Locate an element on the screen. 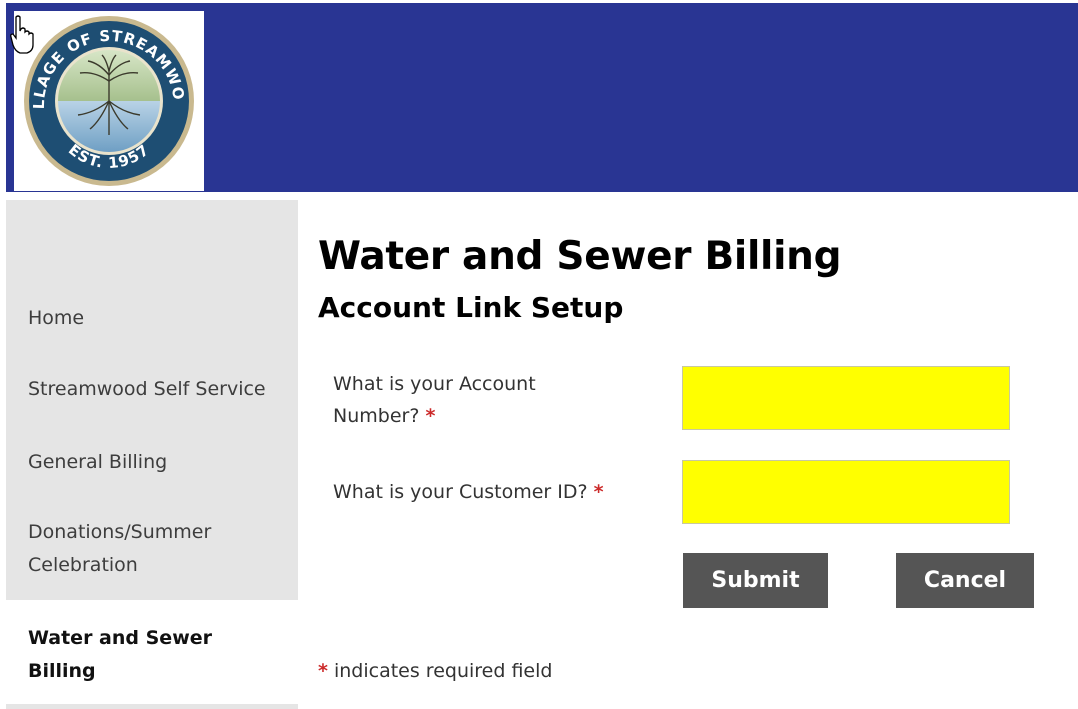 Image resolution: width=1078 pixels, height=709 pixels. required-field-note: * indicates required field is located at coordinates (435, 671).